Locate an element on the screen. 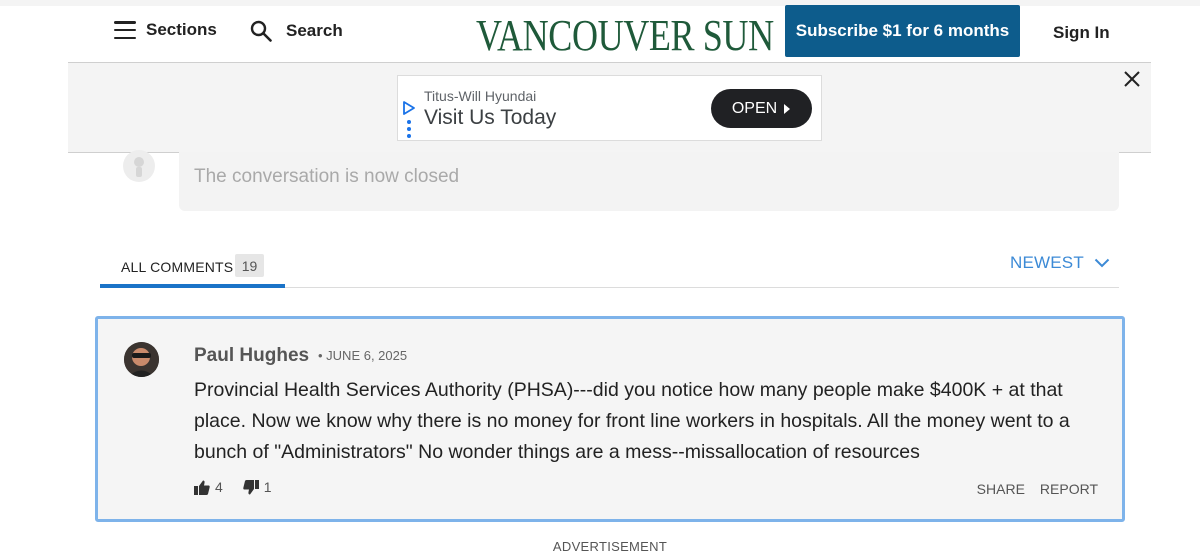  subscribe-button: Subscribe $1 for 6 months is located at coordinates (902, 31).